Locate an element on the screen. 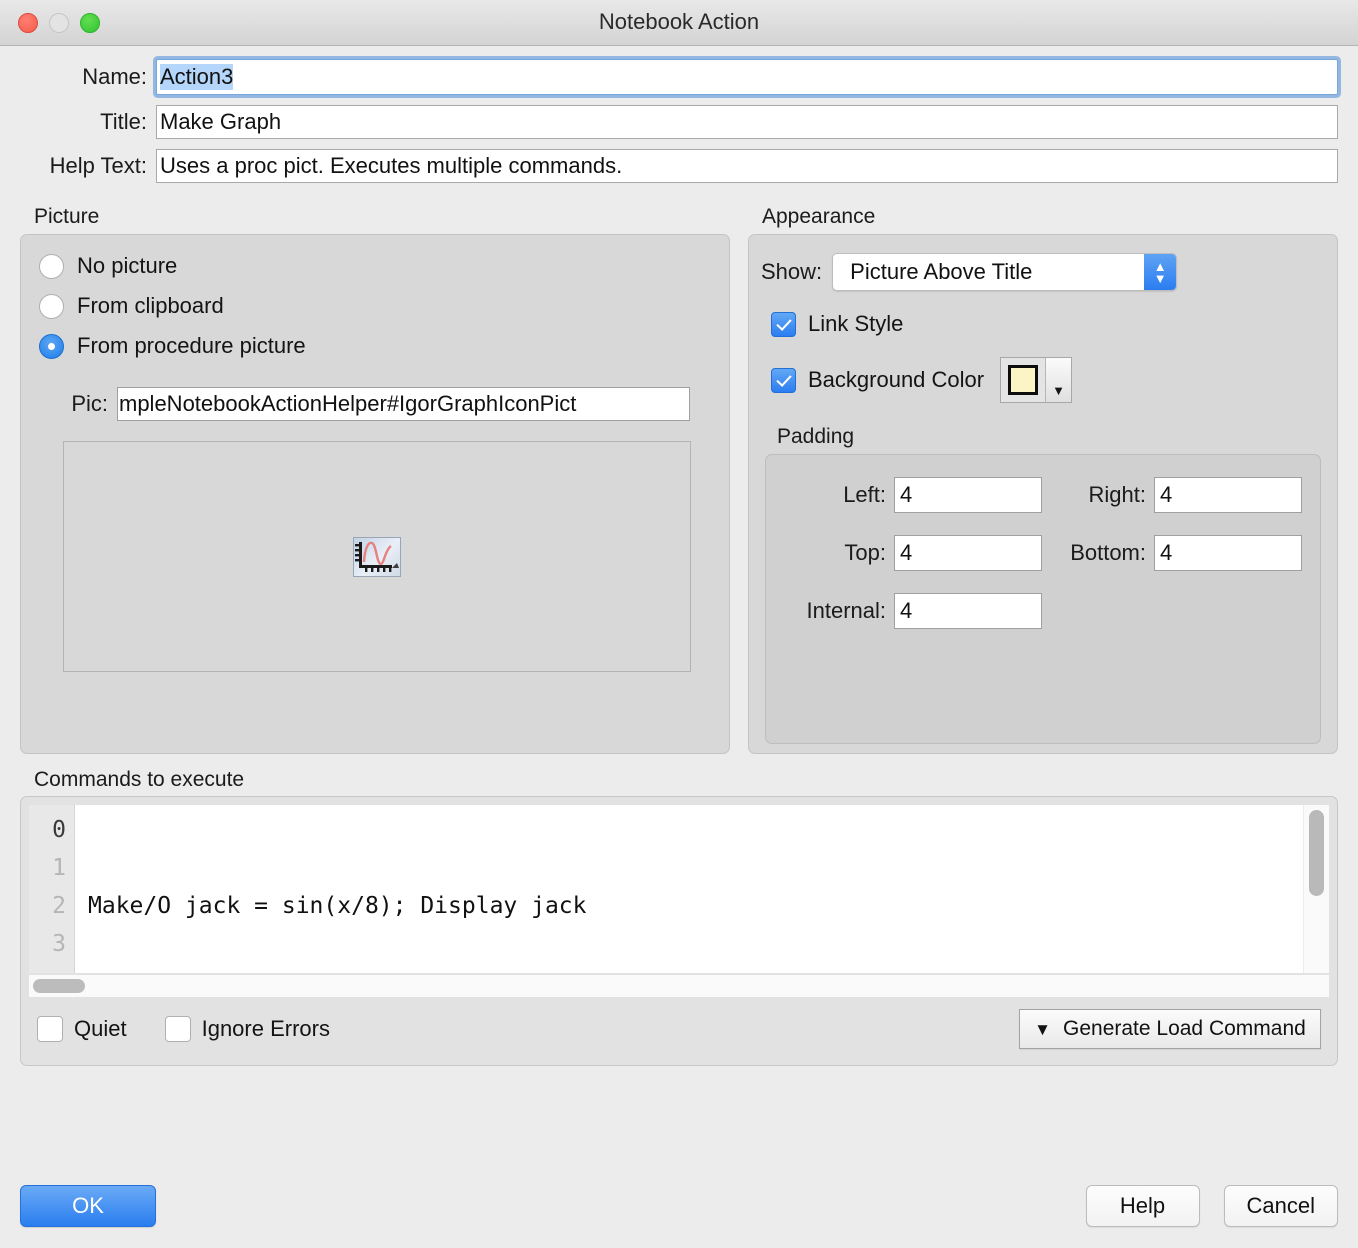 This screenshot has height=1248, width=1358. padding-right-value: 4 is located at coordinates (1166, 494).